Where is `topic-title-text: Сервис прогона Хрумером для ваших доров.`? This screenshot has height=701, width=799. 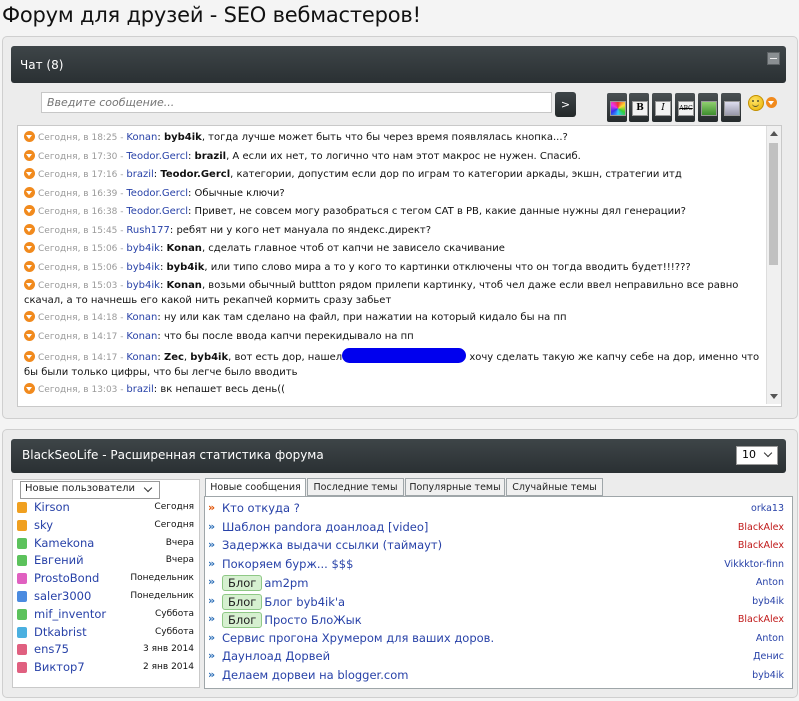 topic-title-text: Сервис прогона Хрумером для ваших доров. is located at coordinates (358, 638).